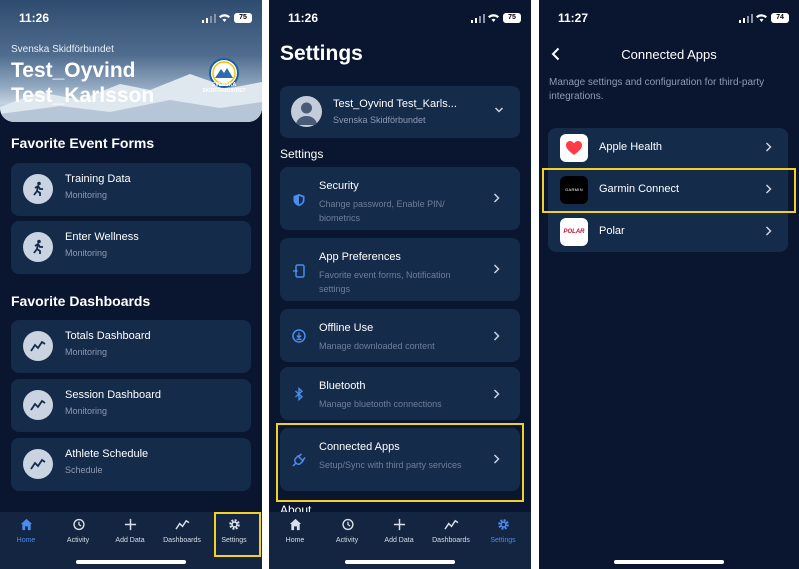 Image resolution: width=799 pixels, height=569 pixels. What do you see at coordinates (669, 18) in the screenshot?
I see `status-bar: 11:27 74` at bounding box center [669, 18].